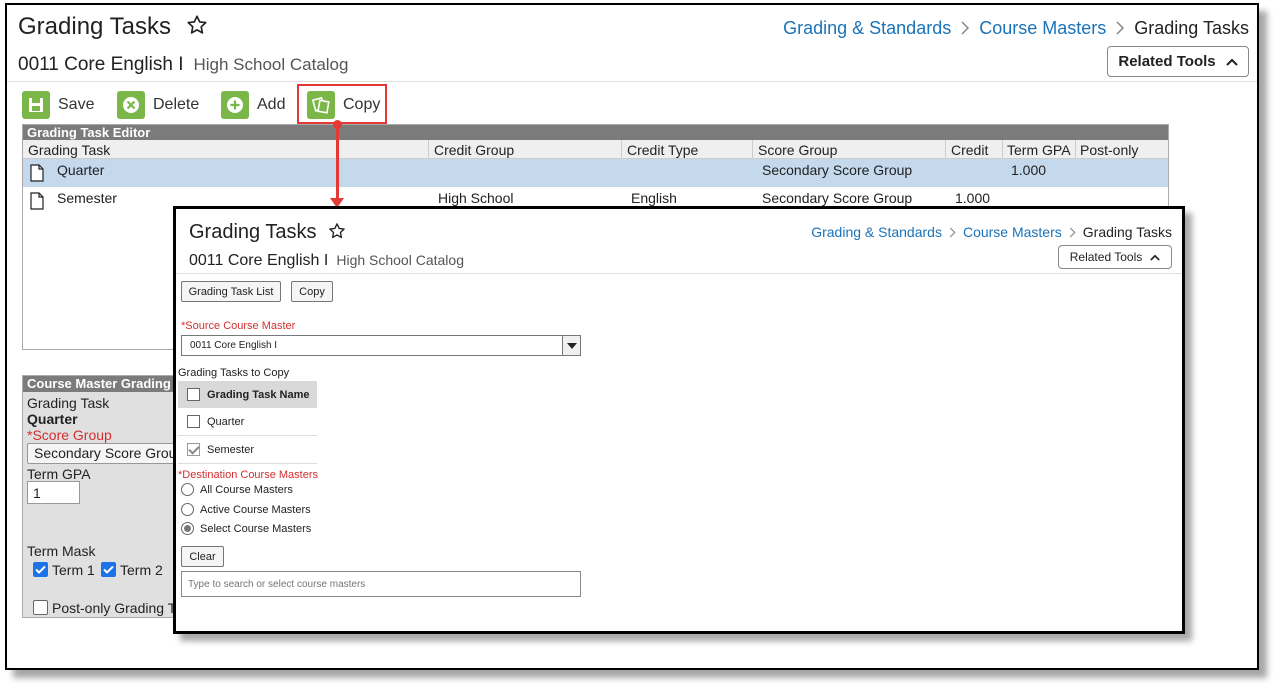 The height and width of the screenshot is (698, 1287). Describe the element at coordinates (253, 105) in the screenshot. I see `add-button: Add` at that location.